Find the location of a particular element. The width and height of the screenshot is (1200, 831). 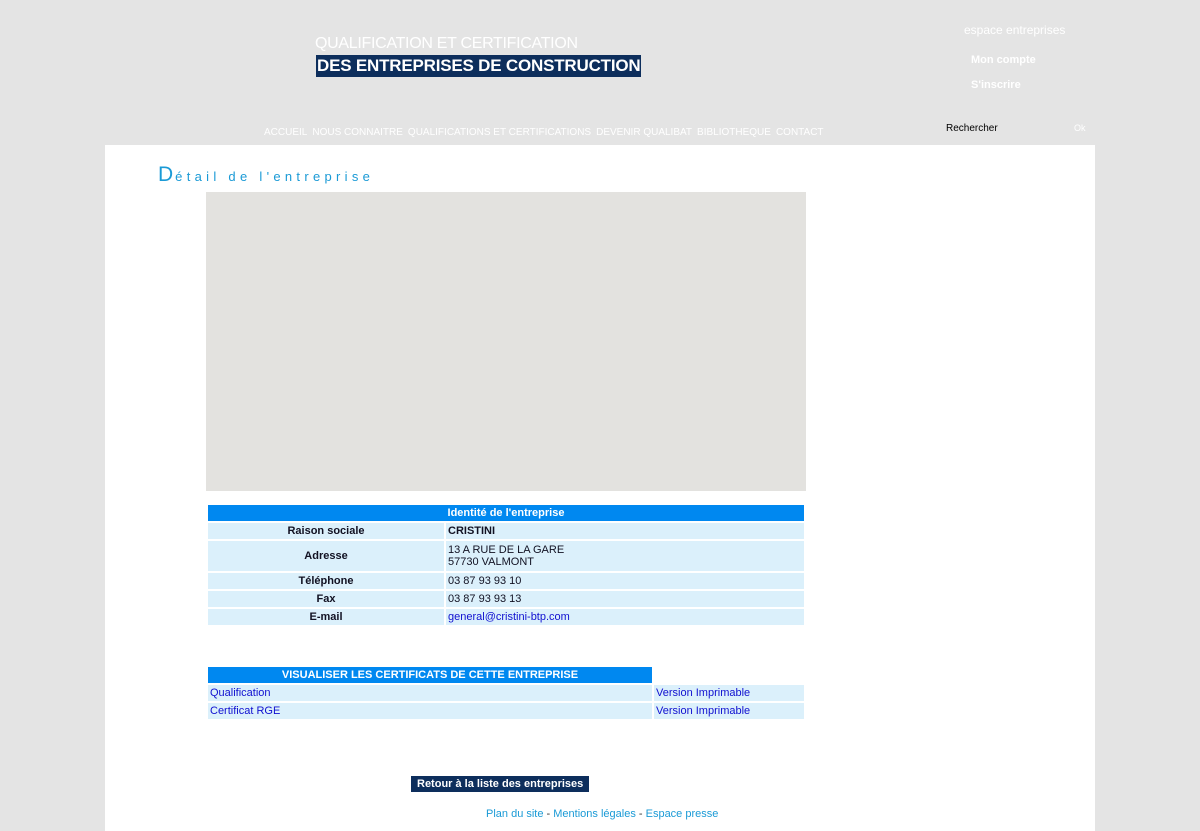

rge-link: Certificat RGE is located at coordinates (245, 711).